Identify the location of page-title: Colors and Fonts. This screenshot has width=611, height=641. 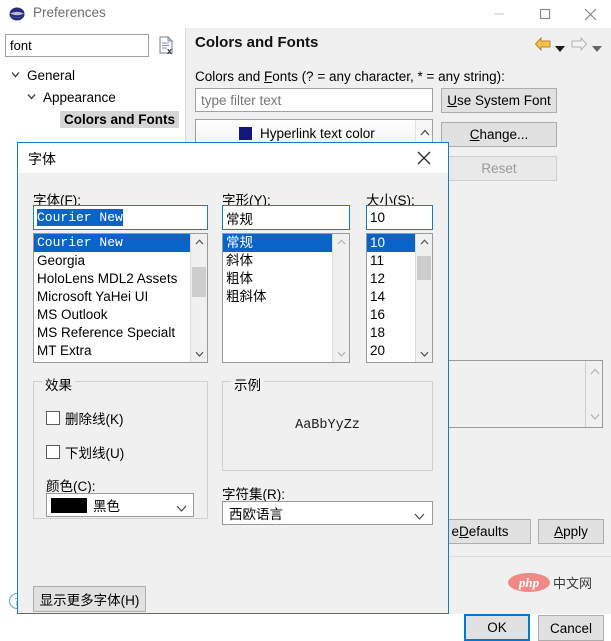
(257, 42).